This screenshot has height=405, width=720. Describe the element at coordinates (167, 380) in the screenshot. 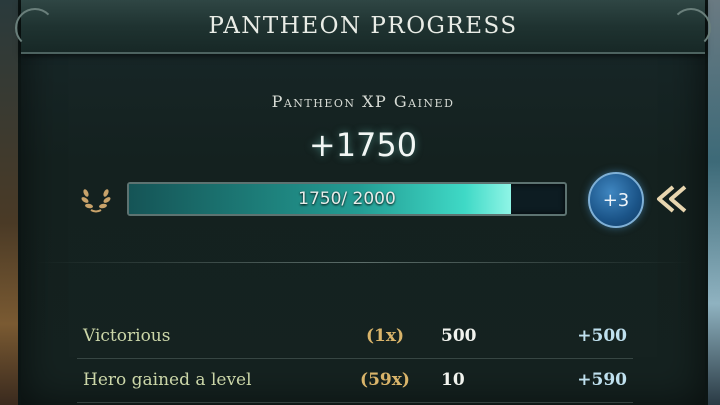

I see `row-label: Hero gained a level` at that location.